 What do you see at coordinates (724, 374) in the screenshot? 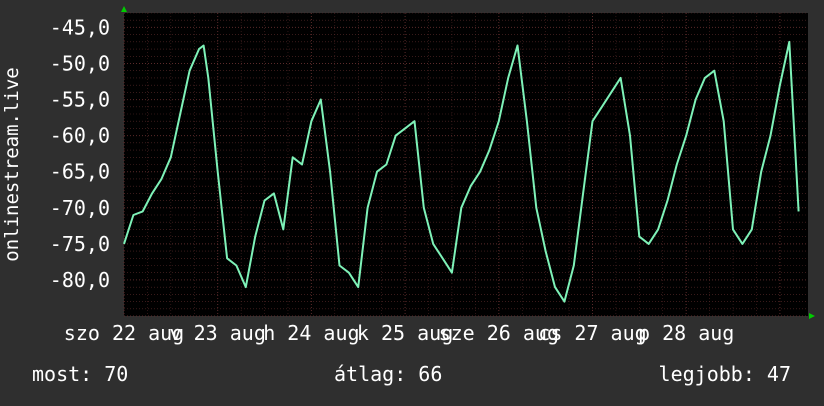
I see `legend-best: legjobb: 47` at bounding box center [724, 374].